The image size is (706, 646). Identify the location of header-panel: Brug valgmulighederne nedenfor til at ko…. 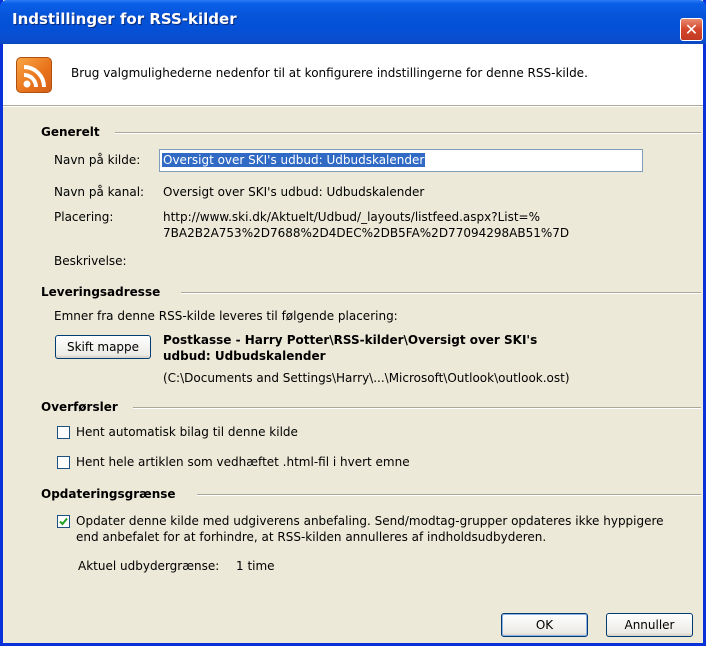
(353, 75).